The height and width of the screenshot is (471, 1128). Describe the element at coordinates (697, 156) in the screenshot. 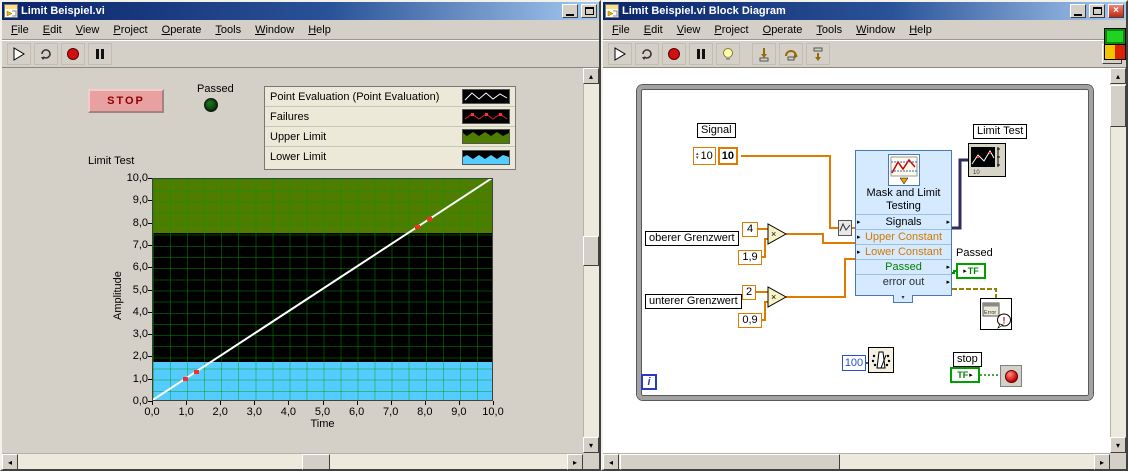

I see `increment-decrement-icon: ▴ ▾` at that location.